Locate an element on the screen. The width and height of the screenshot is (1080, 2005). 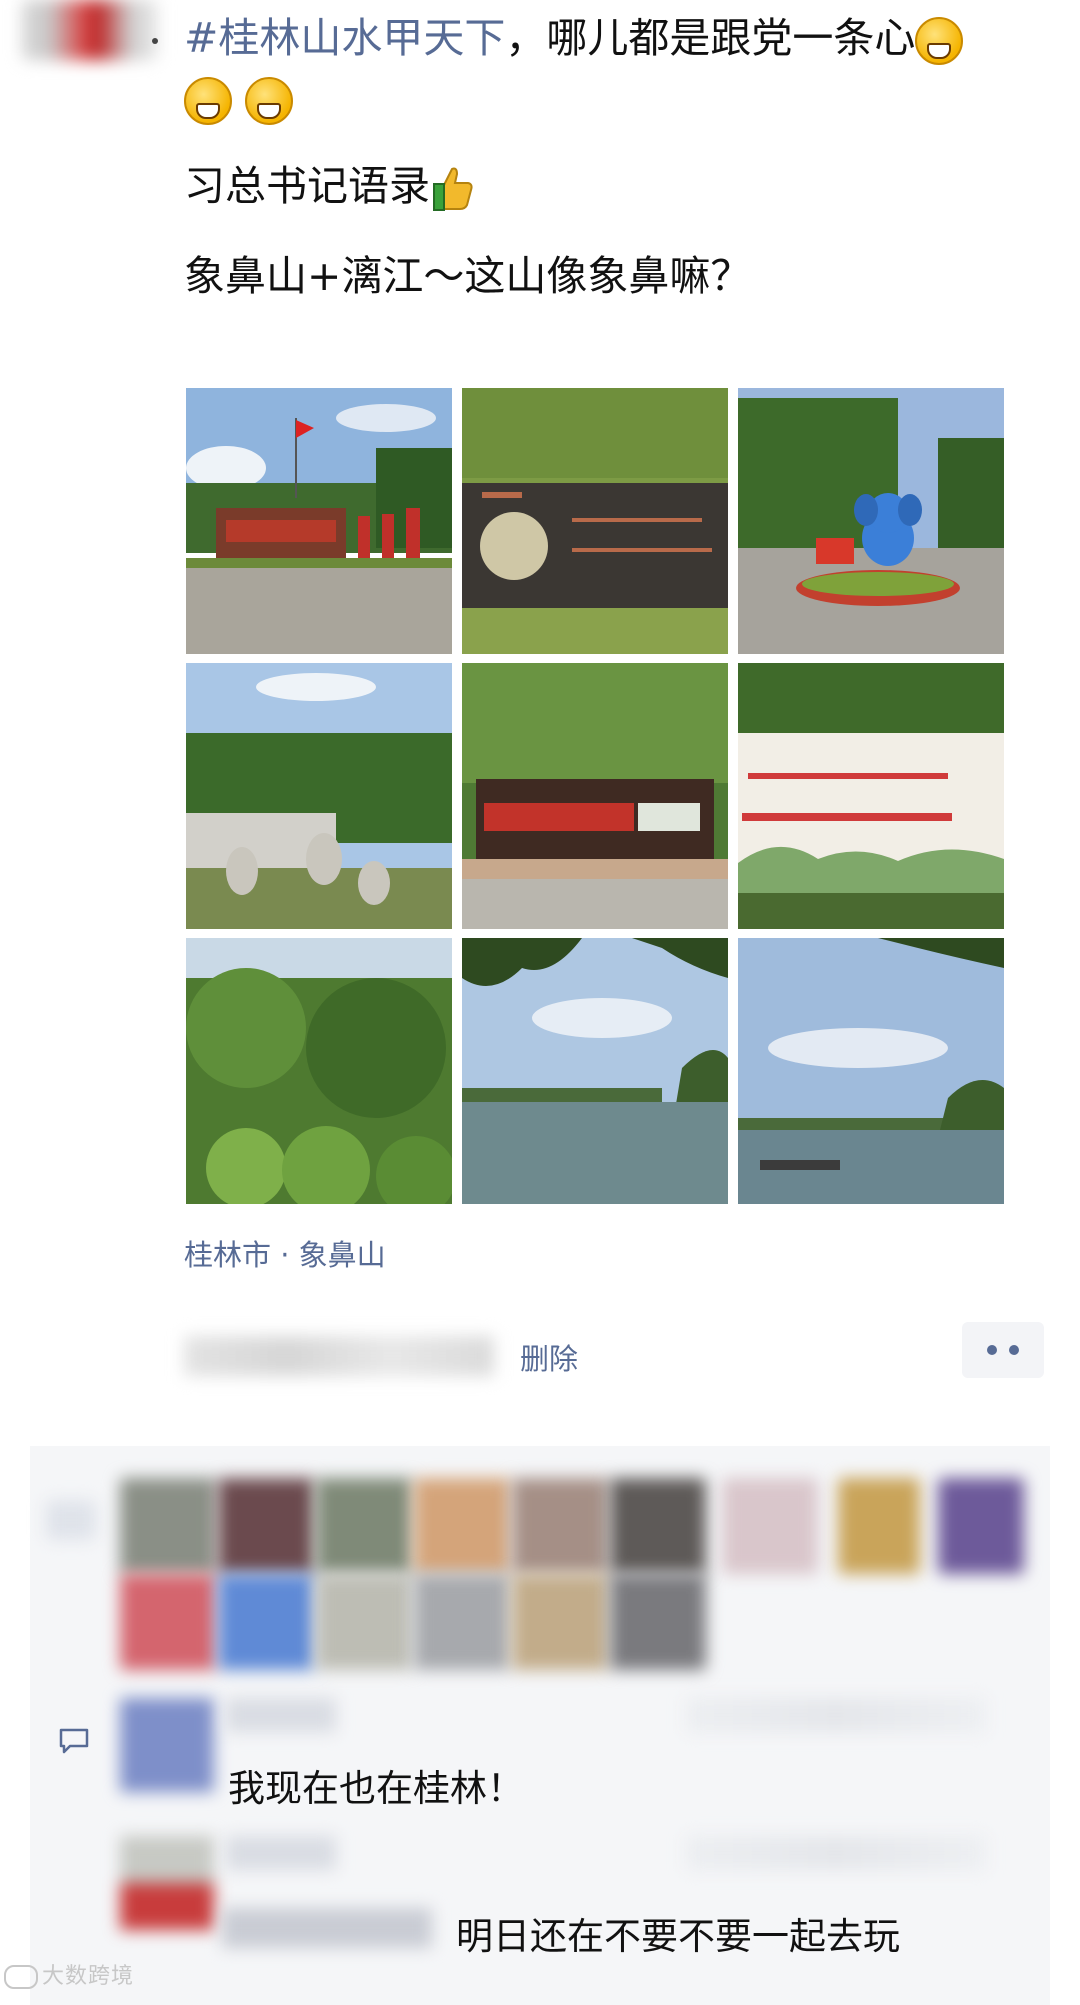
comment-icon is located at coordinates (74, 1741).